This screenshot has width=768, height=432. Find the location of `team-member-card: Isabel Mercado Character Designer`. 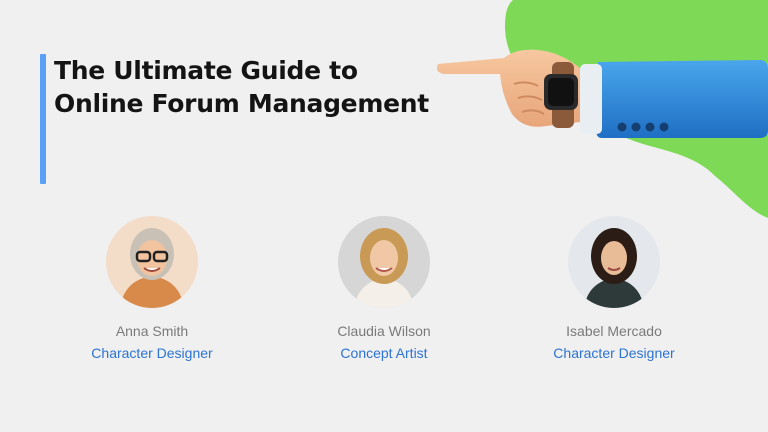

team-member-card: Isabel Mercado Character Designer is located at coordinates (614, 289).